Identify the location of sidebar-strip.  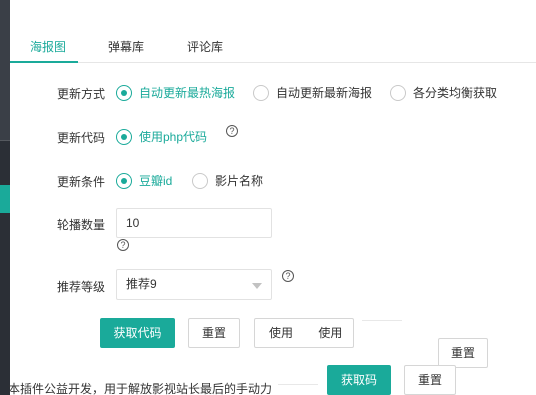
(5, 197).